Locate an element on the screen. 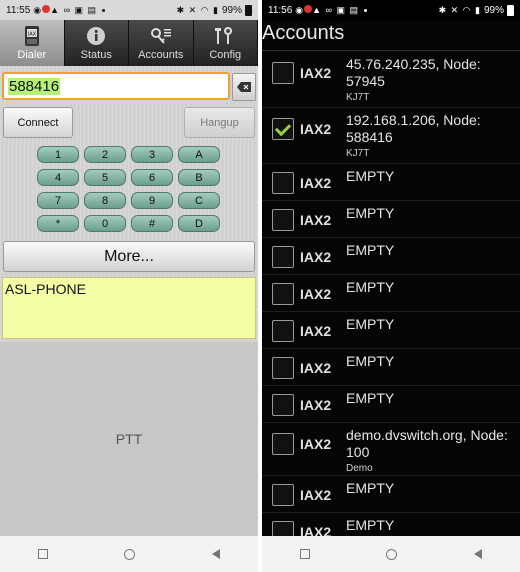 Image resolution: width=520 pixels, height=572 pixels. account-row: IAX2 45.76.240.235, Node: 57945 KJ7T is located at coordinates (391, 80).